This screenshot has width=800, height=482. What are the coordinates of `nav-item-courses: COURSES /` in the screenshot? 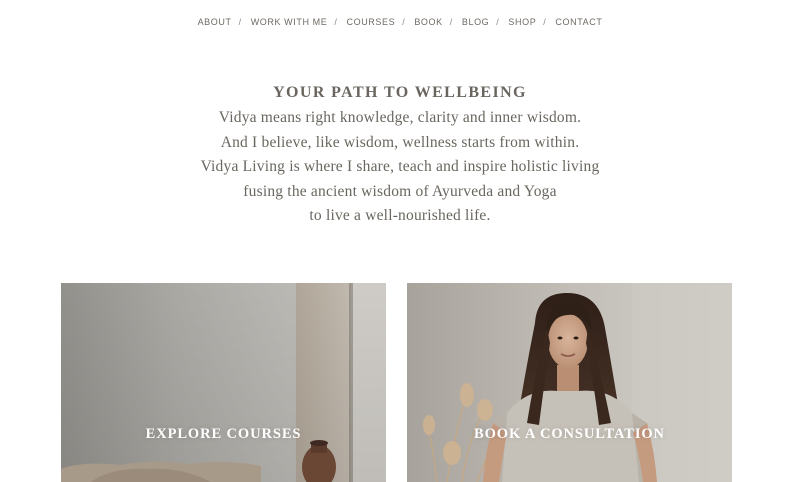 It's located at (381, 22).